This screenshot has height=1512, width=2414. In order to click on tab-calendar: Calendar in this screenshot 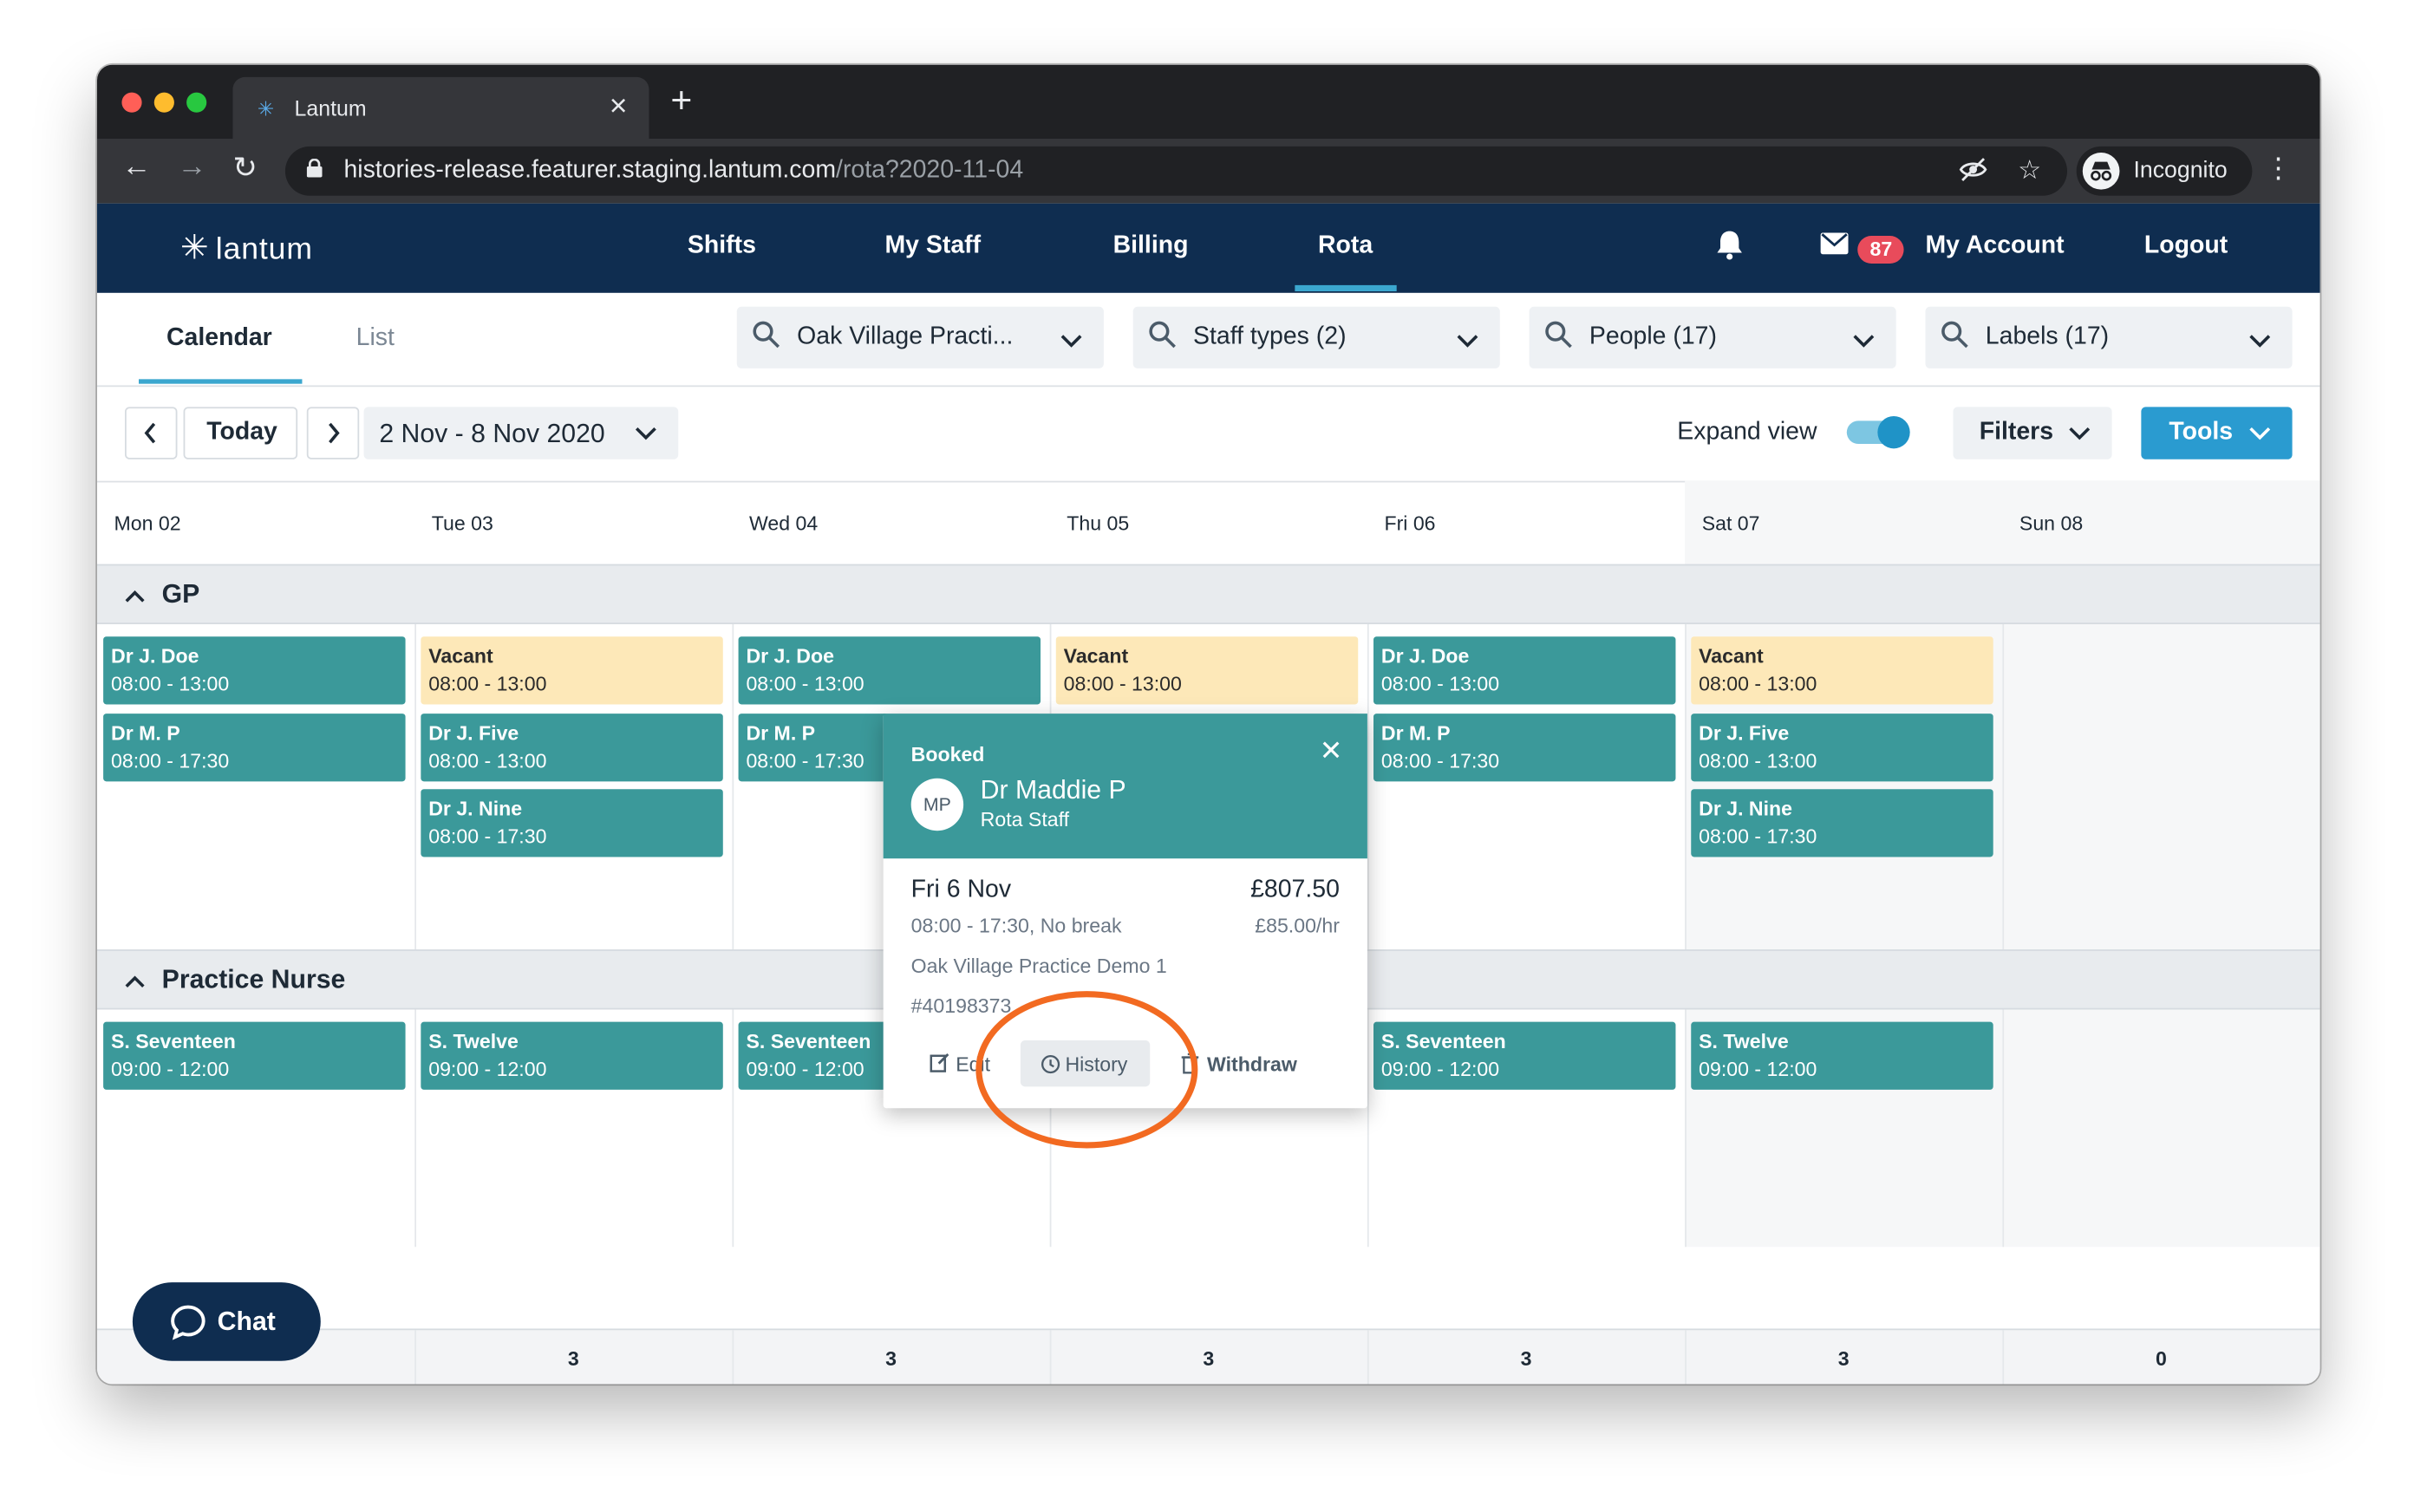, I will do `click(219, 339)`.